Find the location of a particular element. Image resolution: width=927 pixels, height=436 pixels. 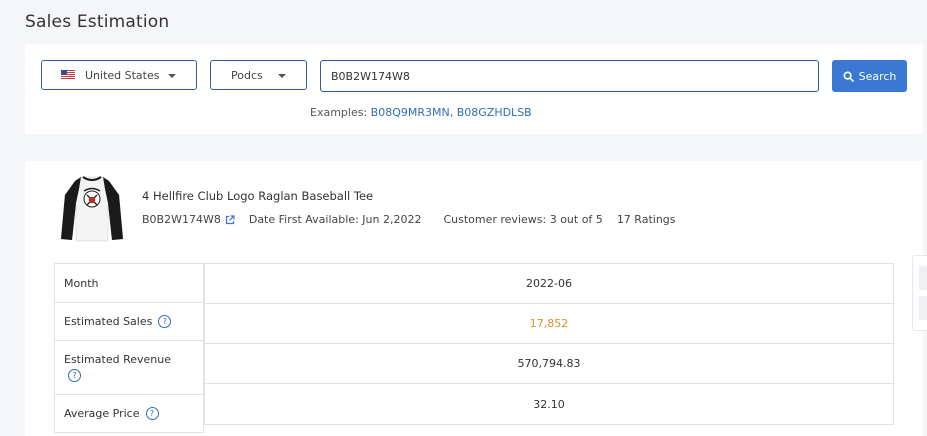

table-cell-estimated-revenue: 570,794.83 is located at coordinates (549, 364).